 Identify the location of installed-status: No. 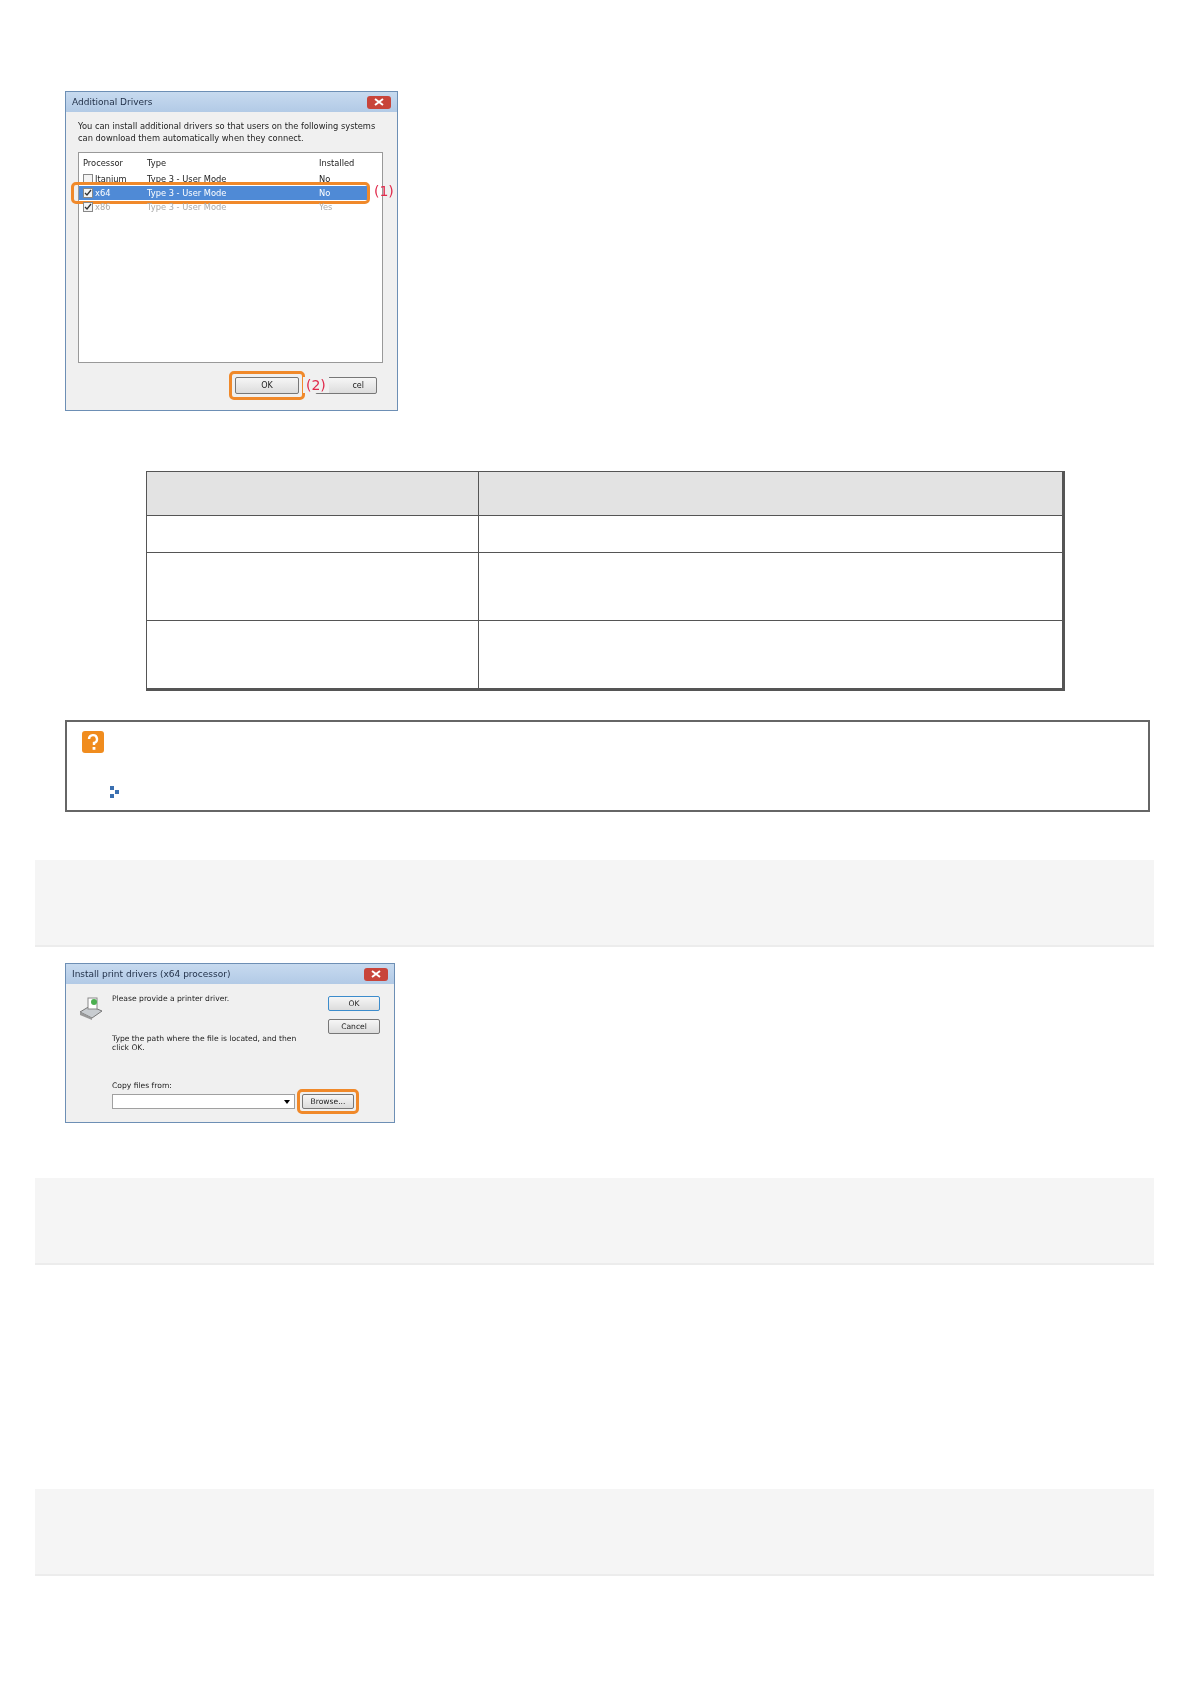
(325, 179).